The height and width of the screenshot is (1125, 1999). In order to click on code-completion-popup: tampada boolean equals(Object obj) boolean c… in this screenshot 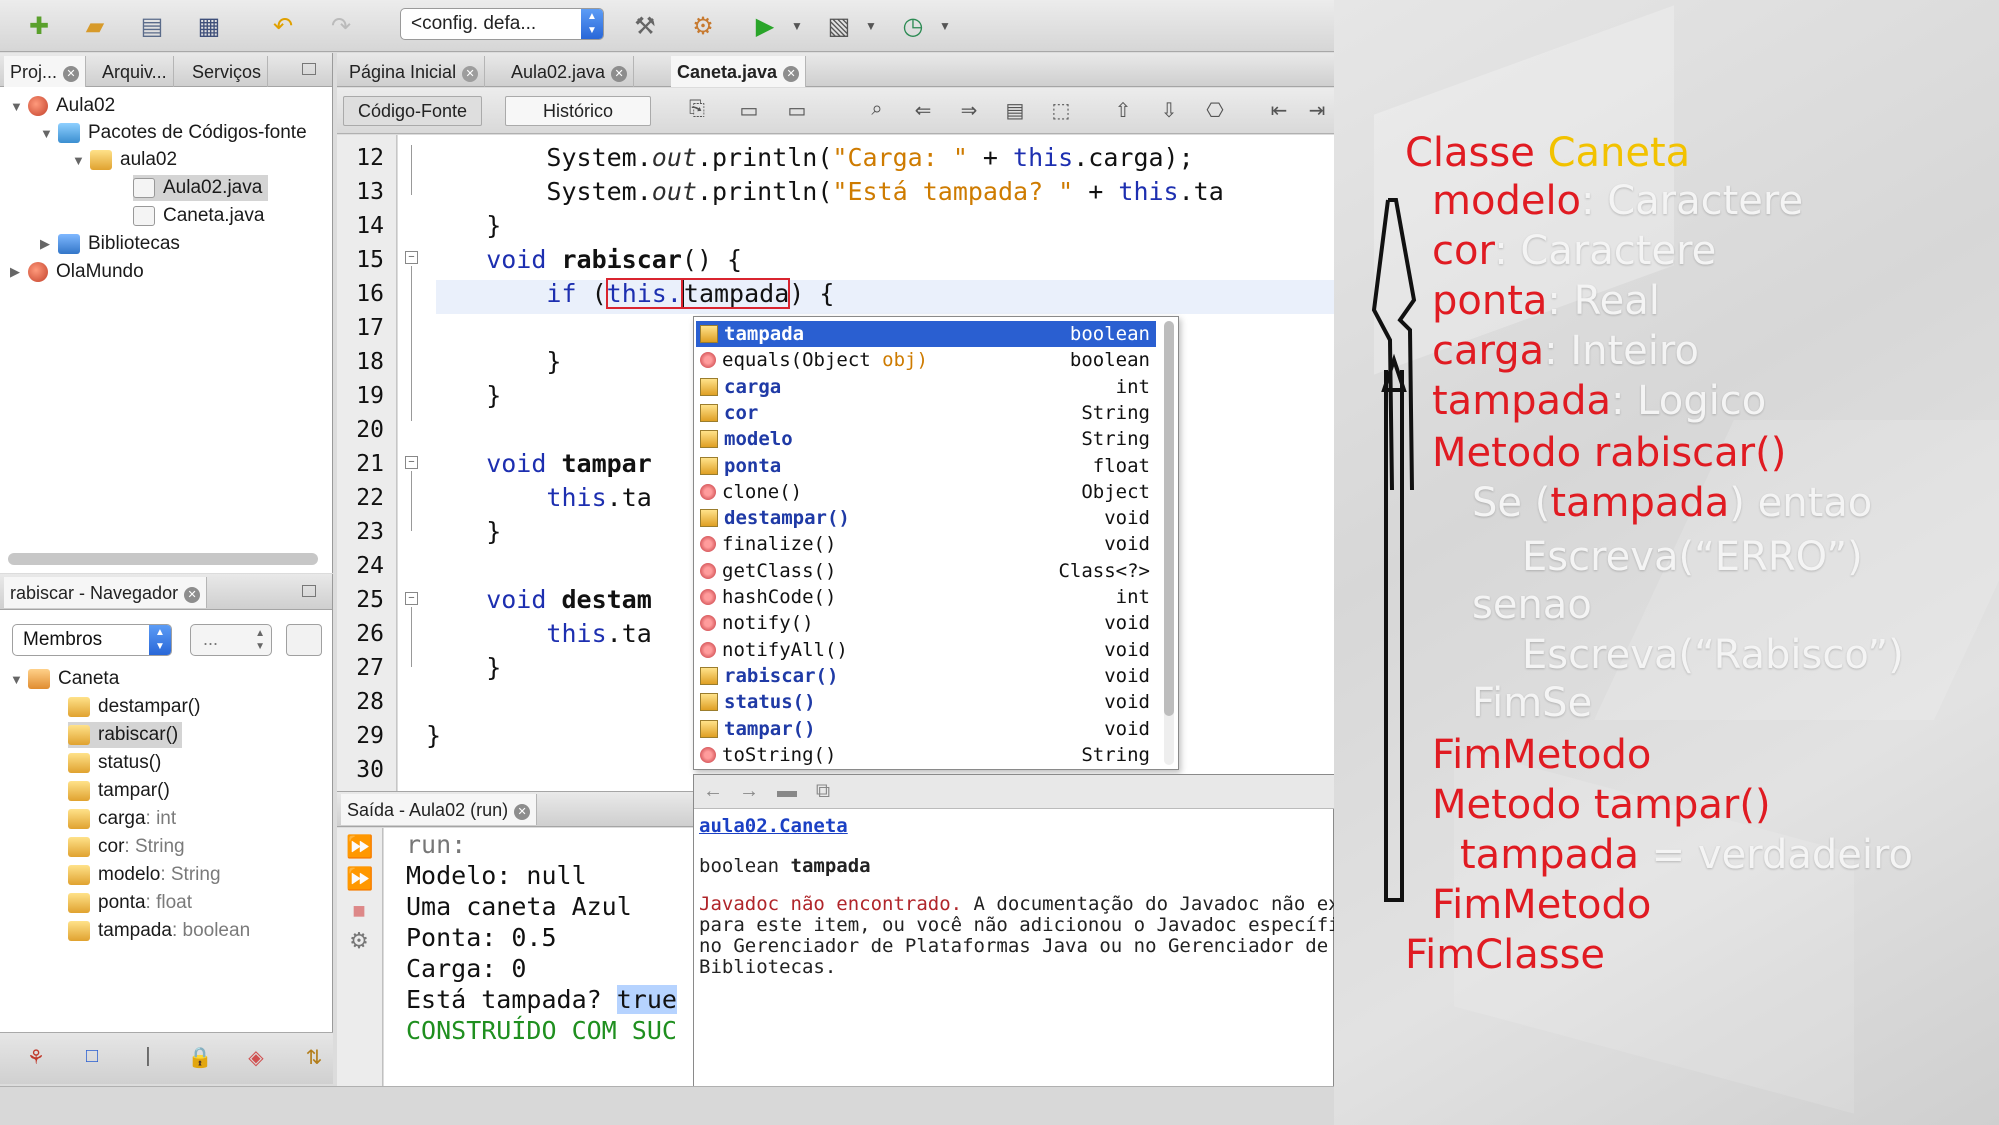, I will do `click(936, 543)`.